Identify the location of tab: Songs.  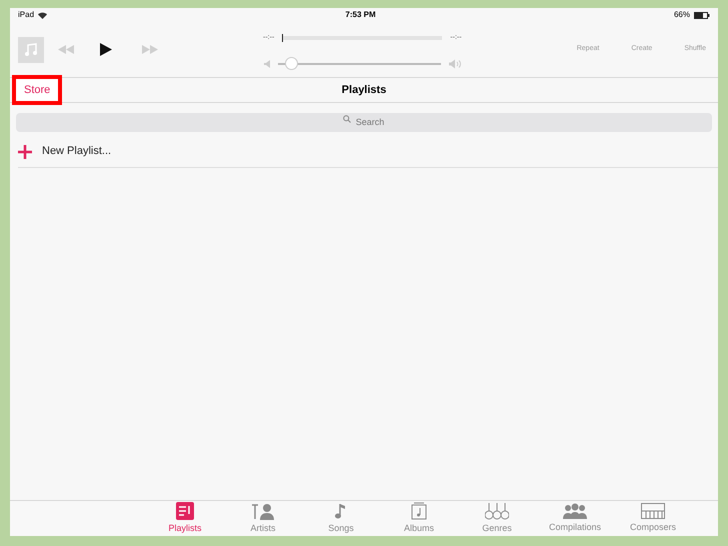
(341, 518).